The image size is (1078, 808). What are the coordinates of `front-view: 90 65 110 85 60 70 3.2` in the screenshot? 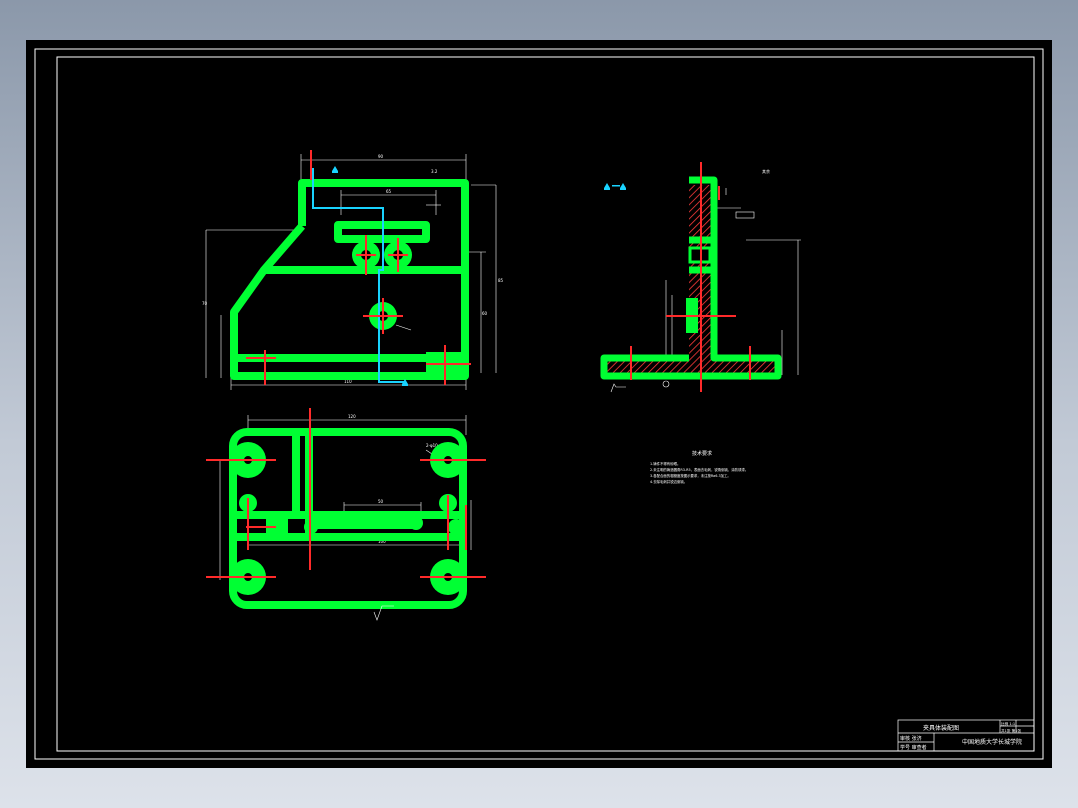 It's located at (353, 270).